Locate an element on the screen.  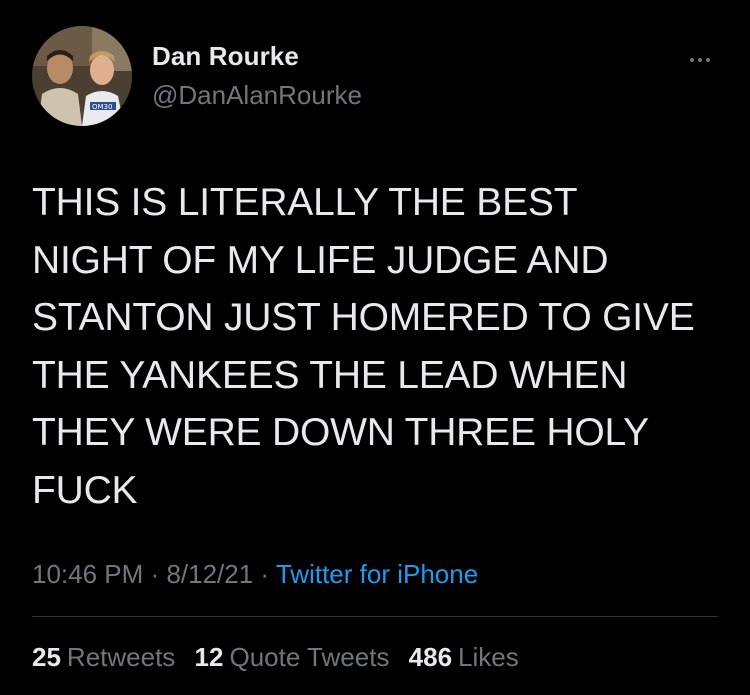
retweets-label: Retweets is located at coordinates (121, 657).